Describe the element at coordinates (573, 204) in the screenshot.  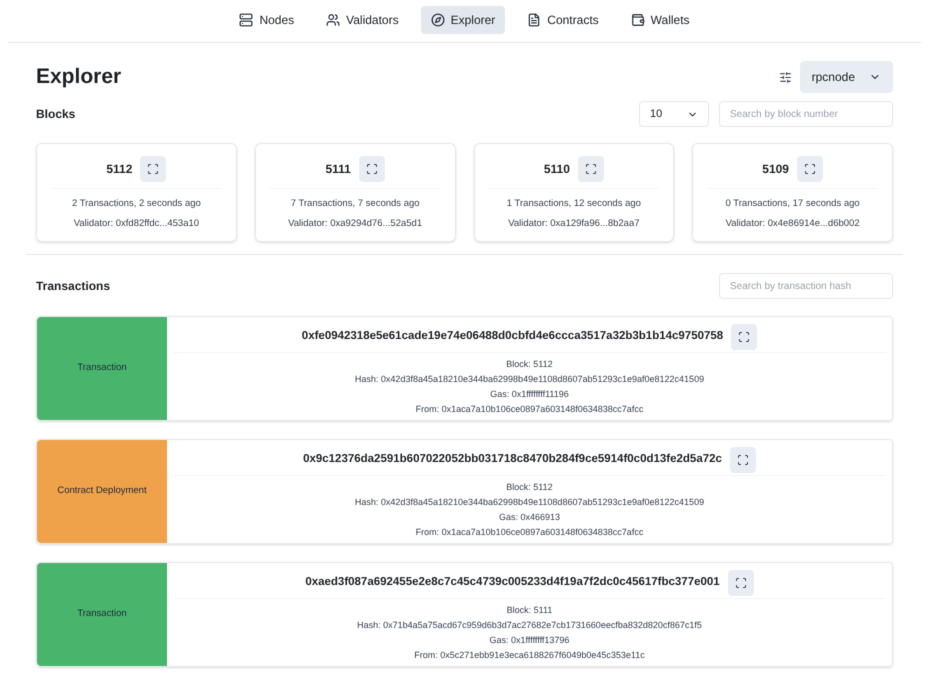
I see `block-summary: 1 Transactions, 12 seconds ago` at that location.